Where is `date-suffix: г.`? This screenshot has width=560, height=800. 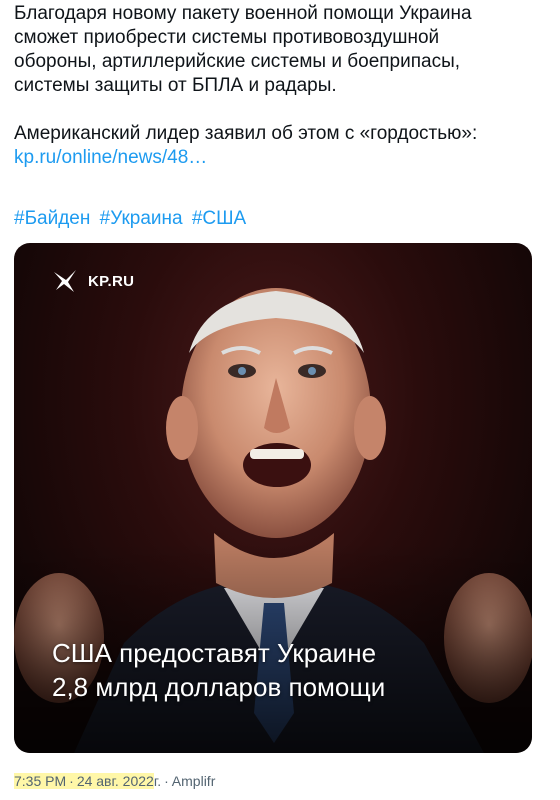
date-suffix: г. is located at coordinates (157, 781).